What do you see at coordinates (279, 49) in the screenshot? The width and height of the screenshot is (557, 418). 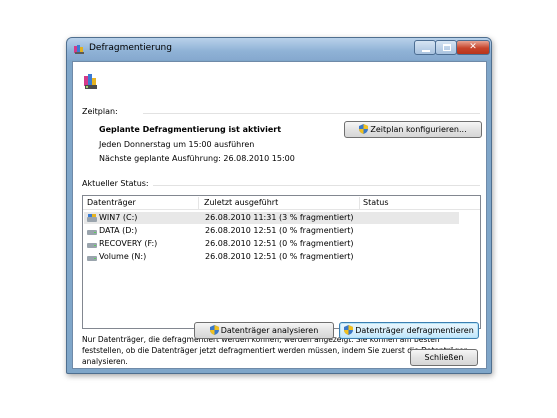 I see `title-bar: Defragmentierung ✕` at bounding box center [279, 49].